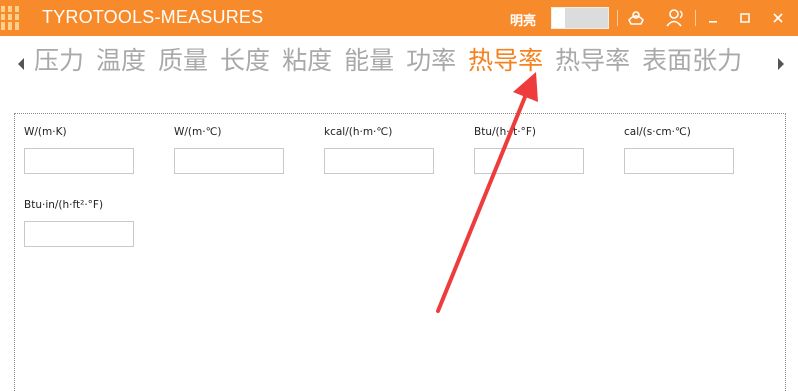 The width and height of the screenshot is (798, 391). What do you see at coordinates (529, 161) in the screenshot?
I see `unit-input-btu-per-h-ft-f` at bounding box center [529, 161].